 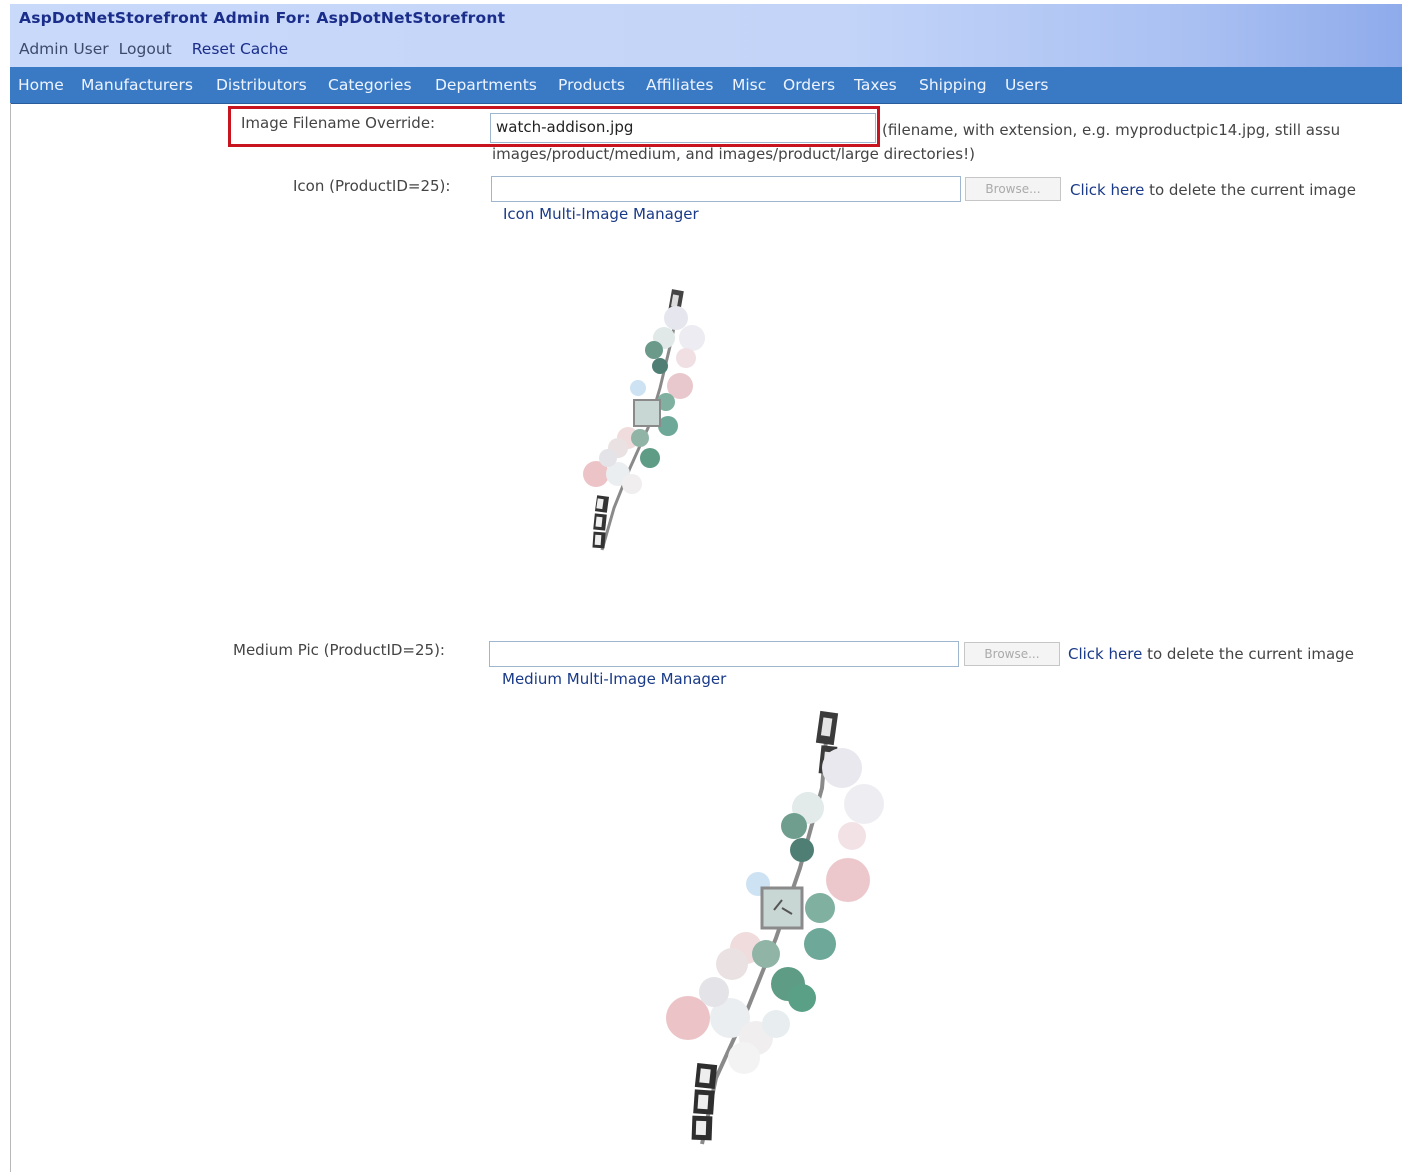 I want to click on medium-pic-file-input, so click(x=724, y=654).